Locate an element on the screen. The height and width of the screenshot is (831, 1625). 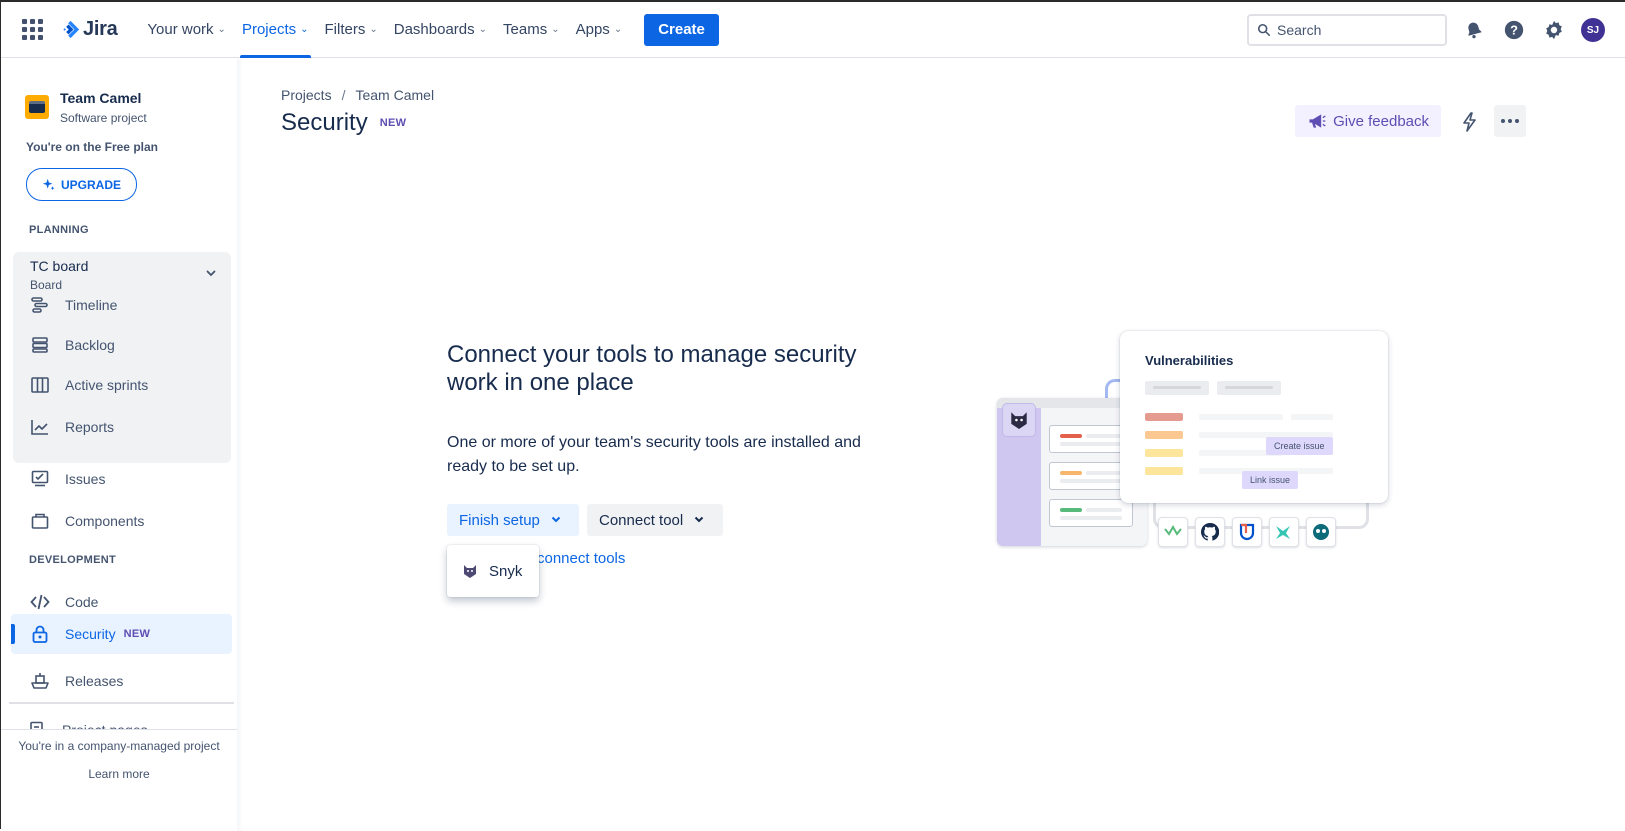
releases-icon is located at coordinates (40, 681).